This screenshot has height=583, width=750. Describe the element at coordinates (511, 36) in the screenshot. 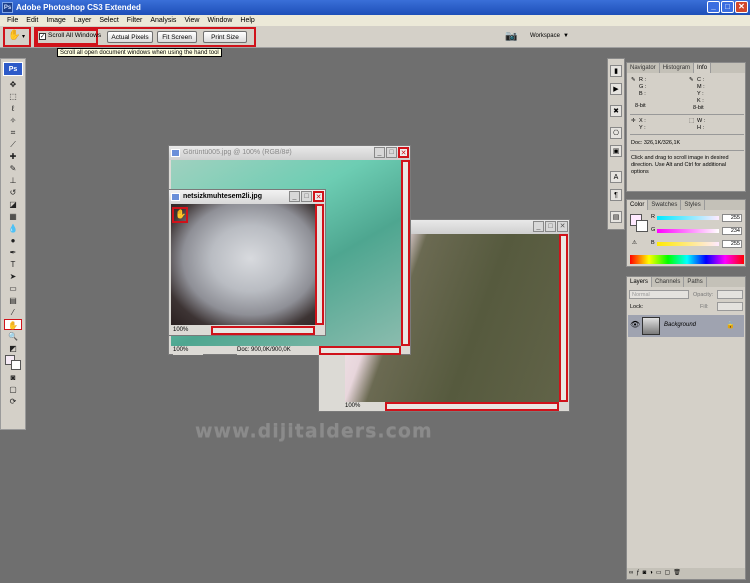

I see `camera-icon: 📷` at that location.